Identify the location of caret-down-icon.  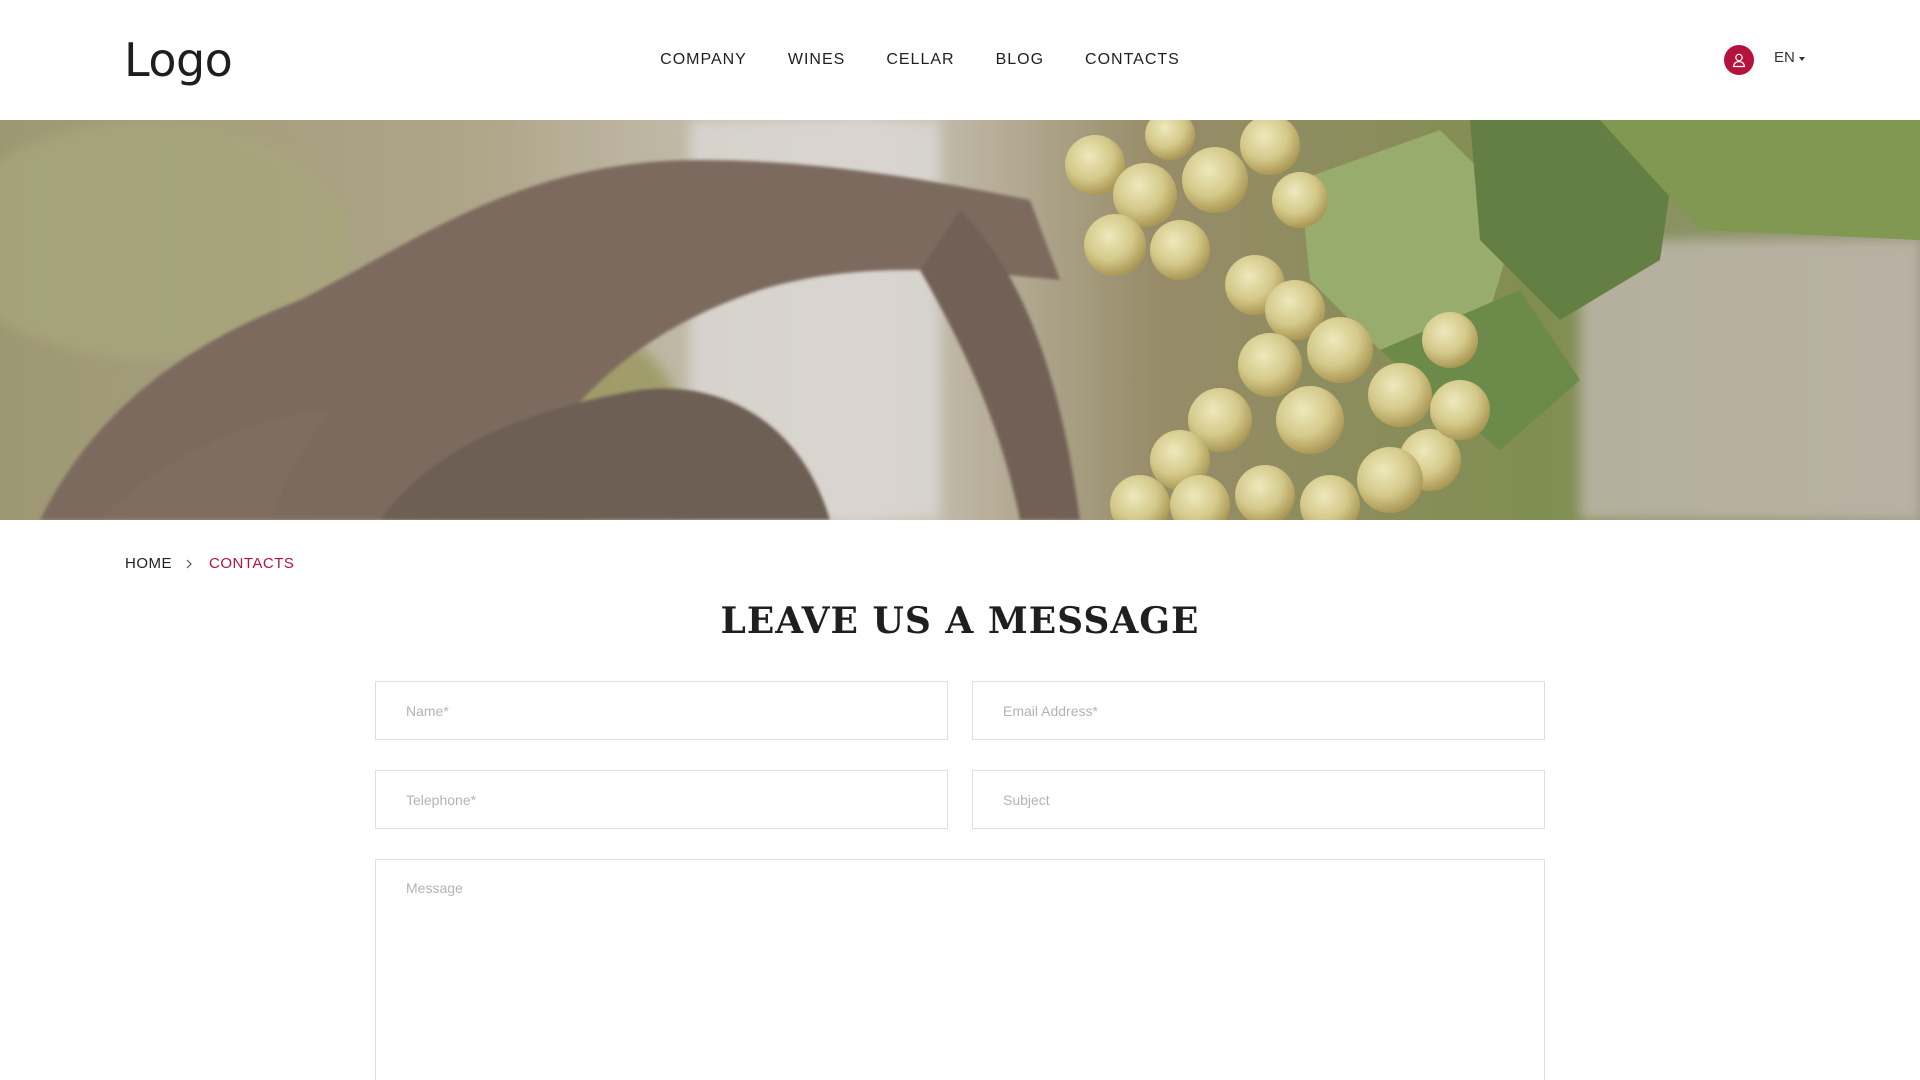
(1801, 58).